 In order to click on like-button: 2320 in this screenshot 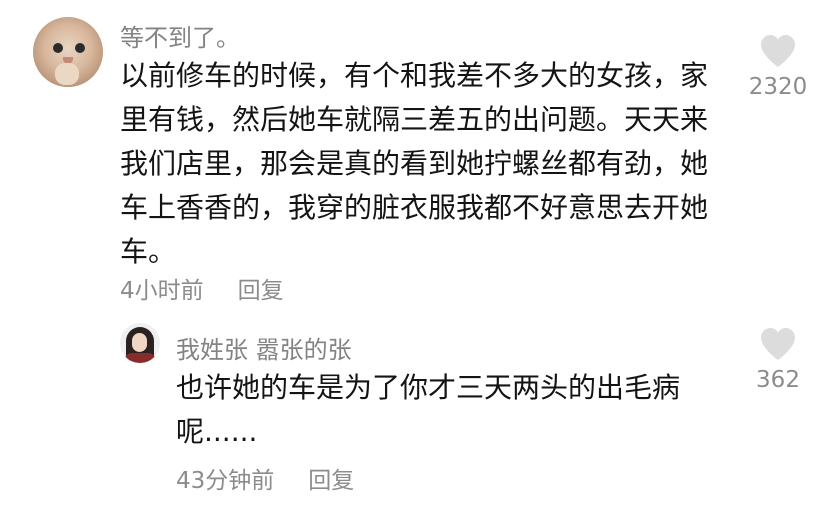, I will do `click(778, 67)`.